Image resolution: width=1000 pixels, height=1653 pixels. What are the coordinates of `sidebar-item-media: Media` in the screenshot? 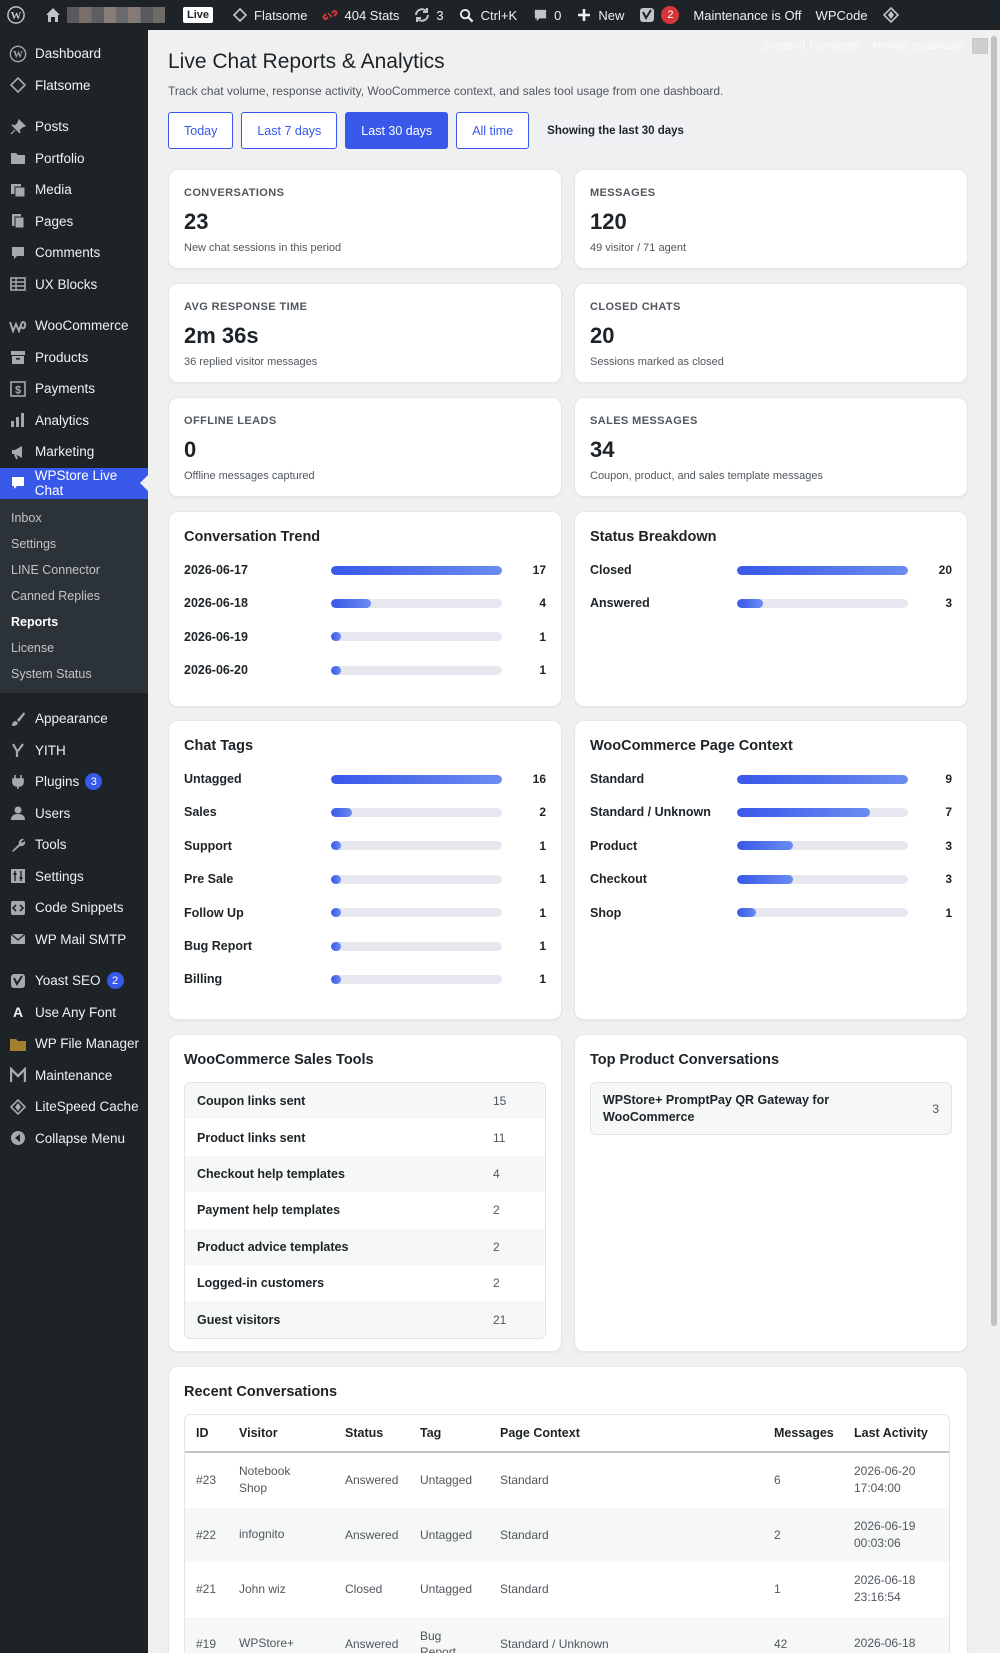 It's located at (74, 190).